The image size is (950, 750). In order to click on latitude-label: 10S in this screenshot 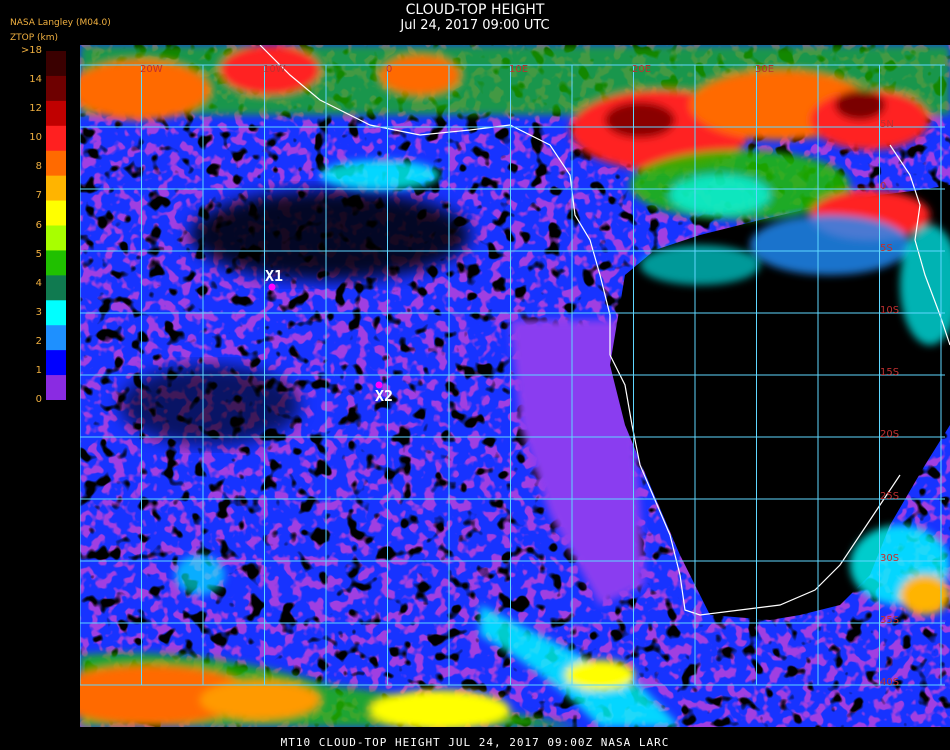, I will do `click(889, 310)`.